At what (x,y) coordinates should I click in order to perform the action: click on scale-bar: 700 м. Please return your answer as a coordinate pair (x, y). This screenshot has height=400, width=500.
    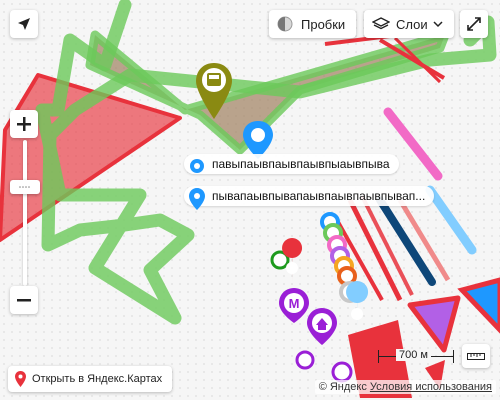
    Looking at the image, I should click on (416, 356).